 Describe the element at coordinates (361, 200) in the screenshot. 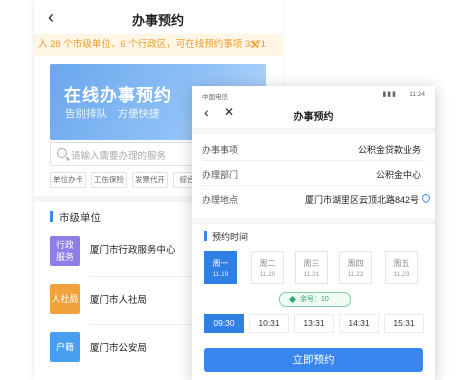

I see `row-value: 厦门市湖里区云顶北路842号` at that location.